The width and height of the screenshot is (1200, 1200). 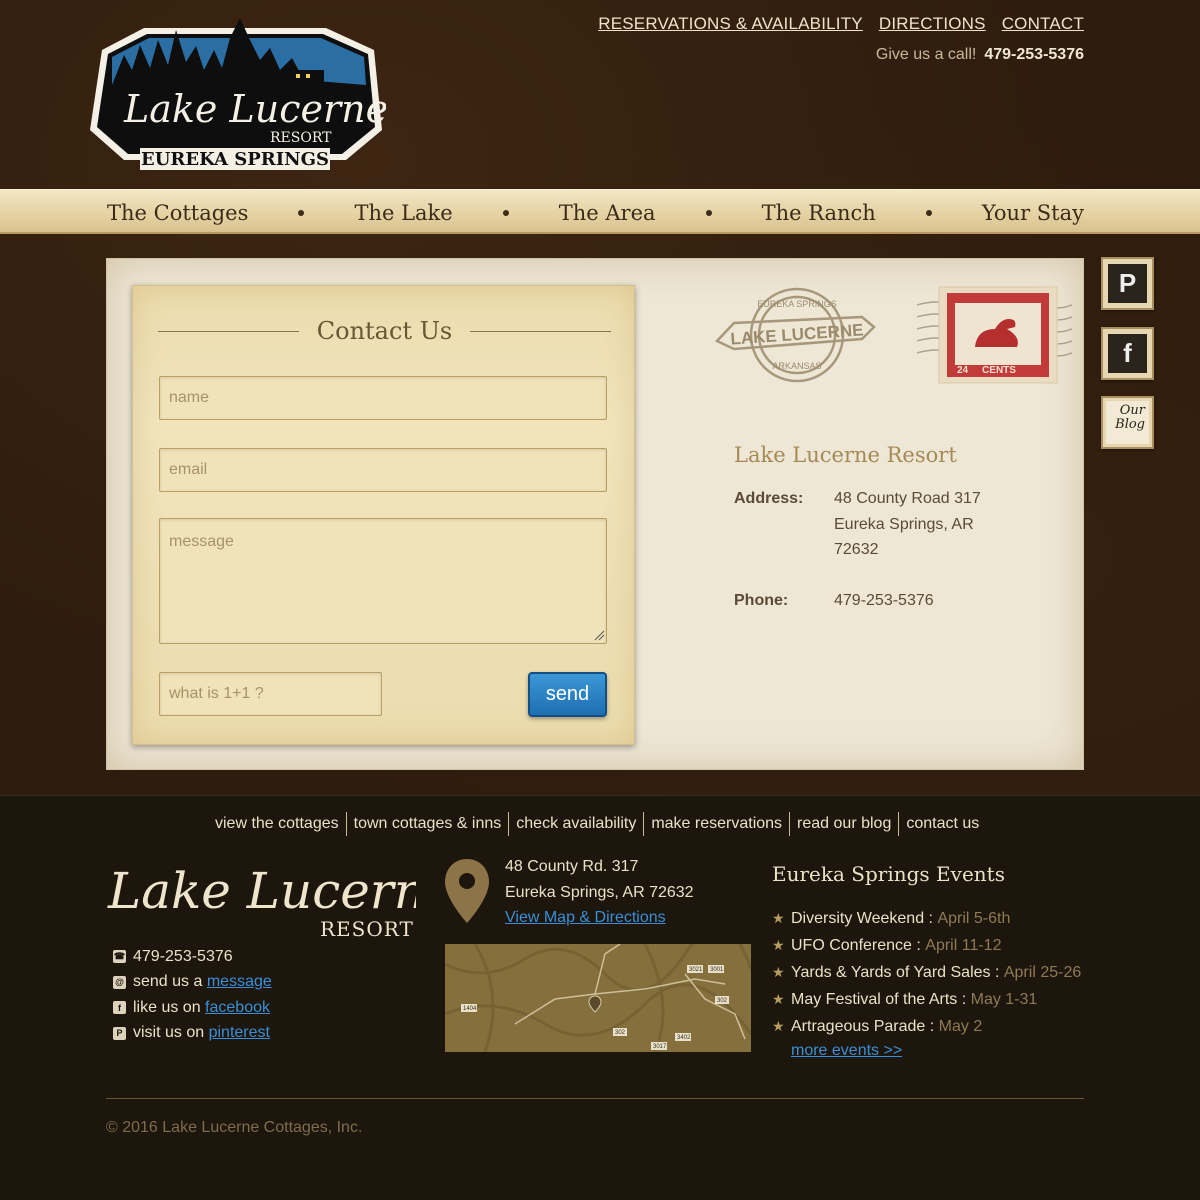 What do you see at coordinates (1033, 213) in the screenshot?
I see `nav-item-your-stay: Your Stay` at bounding box center [1033, 213].